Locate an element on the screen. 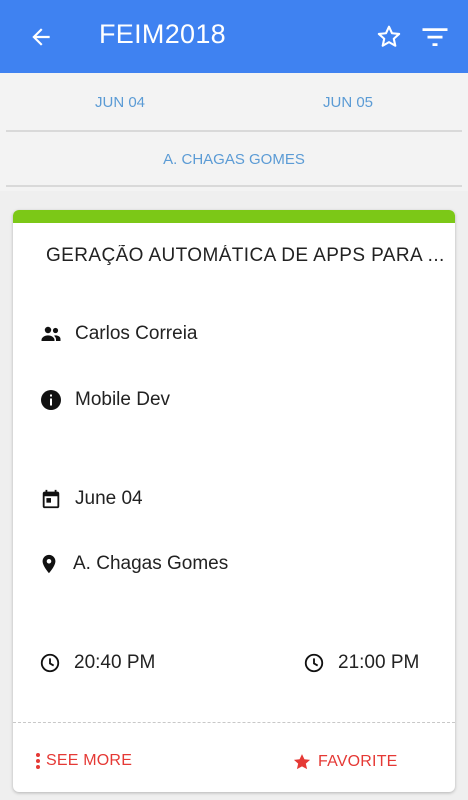 The width and height of the screenshot is (468, 800). tab-room: A. CHAGAS GOMES is located at coordinates (234, 159).